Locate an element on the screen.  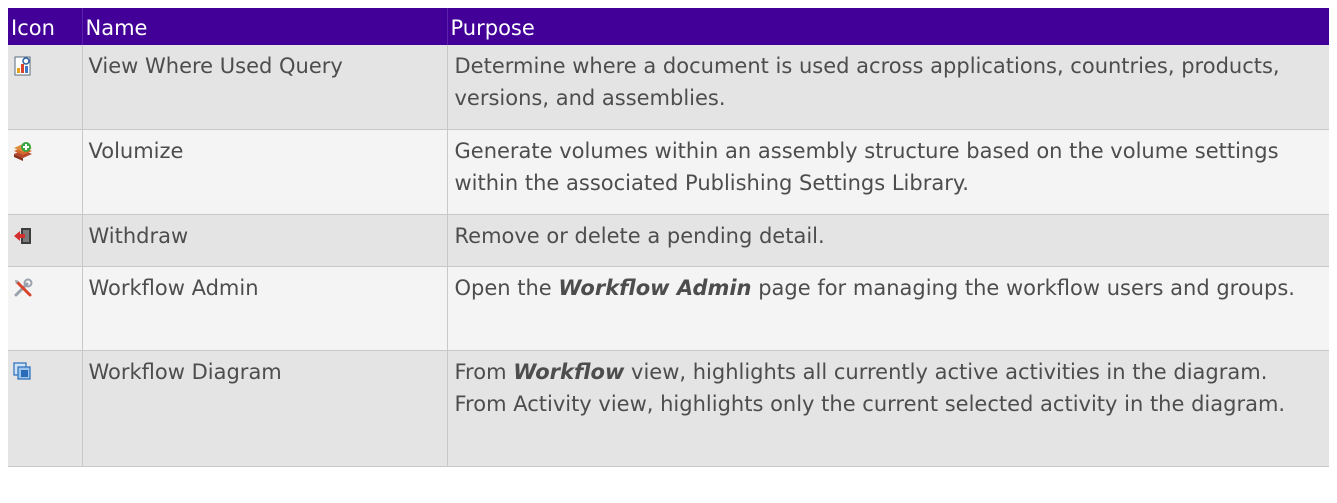
purpose-emphasis: Workflow is located at coordinates (569, 371).